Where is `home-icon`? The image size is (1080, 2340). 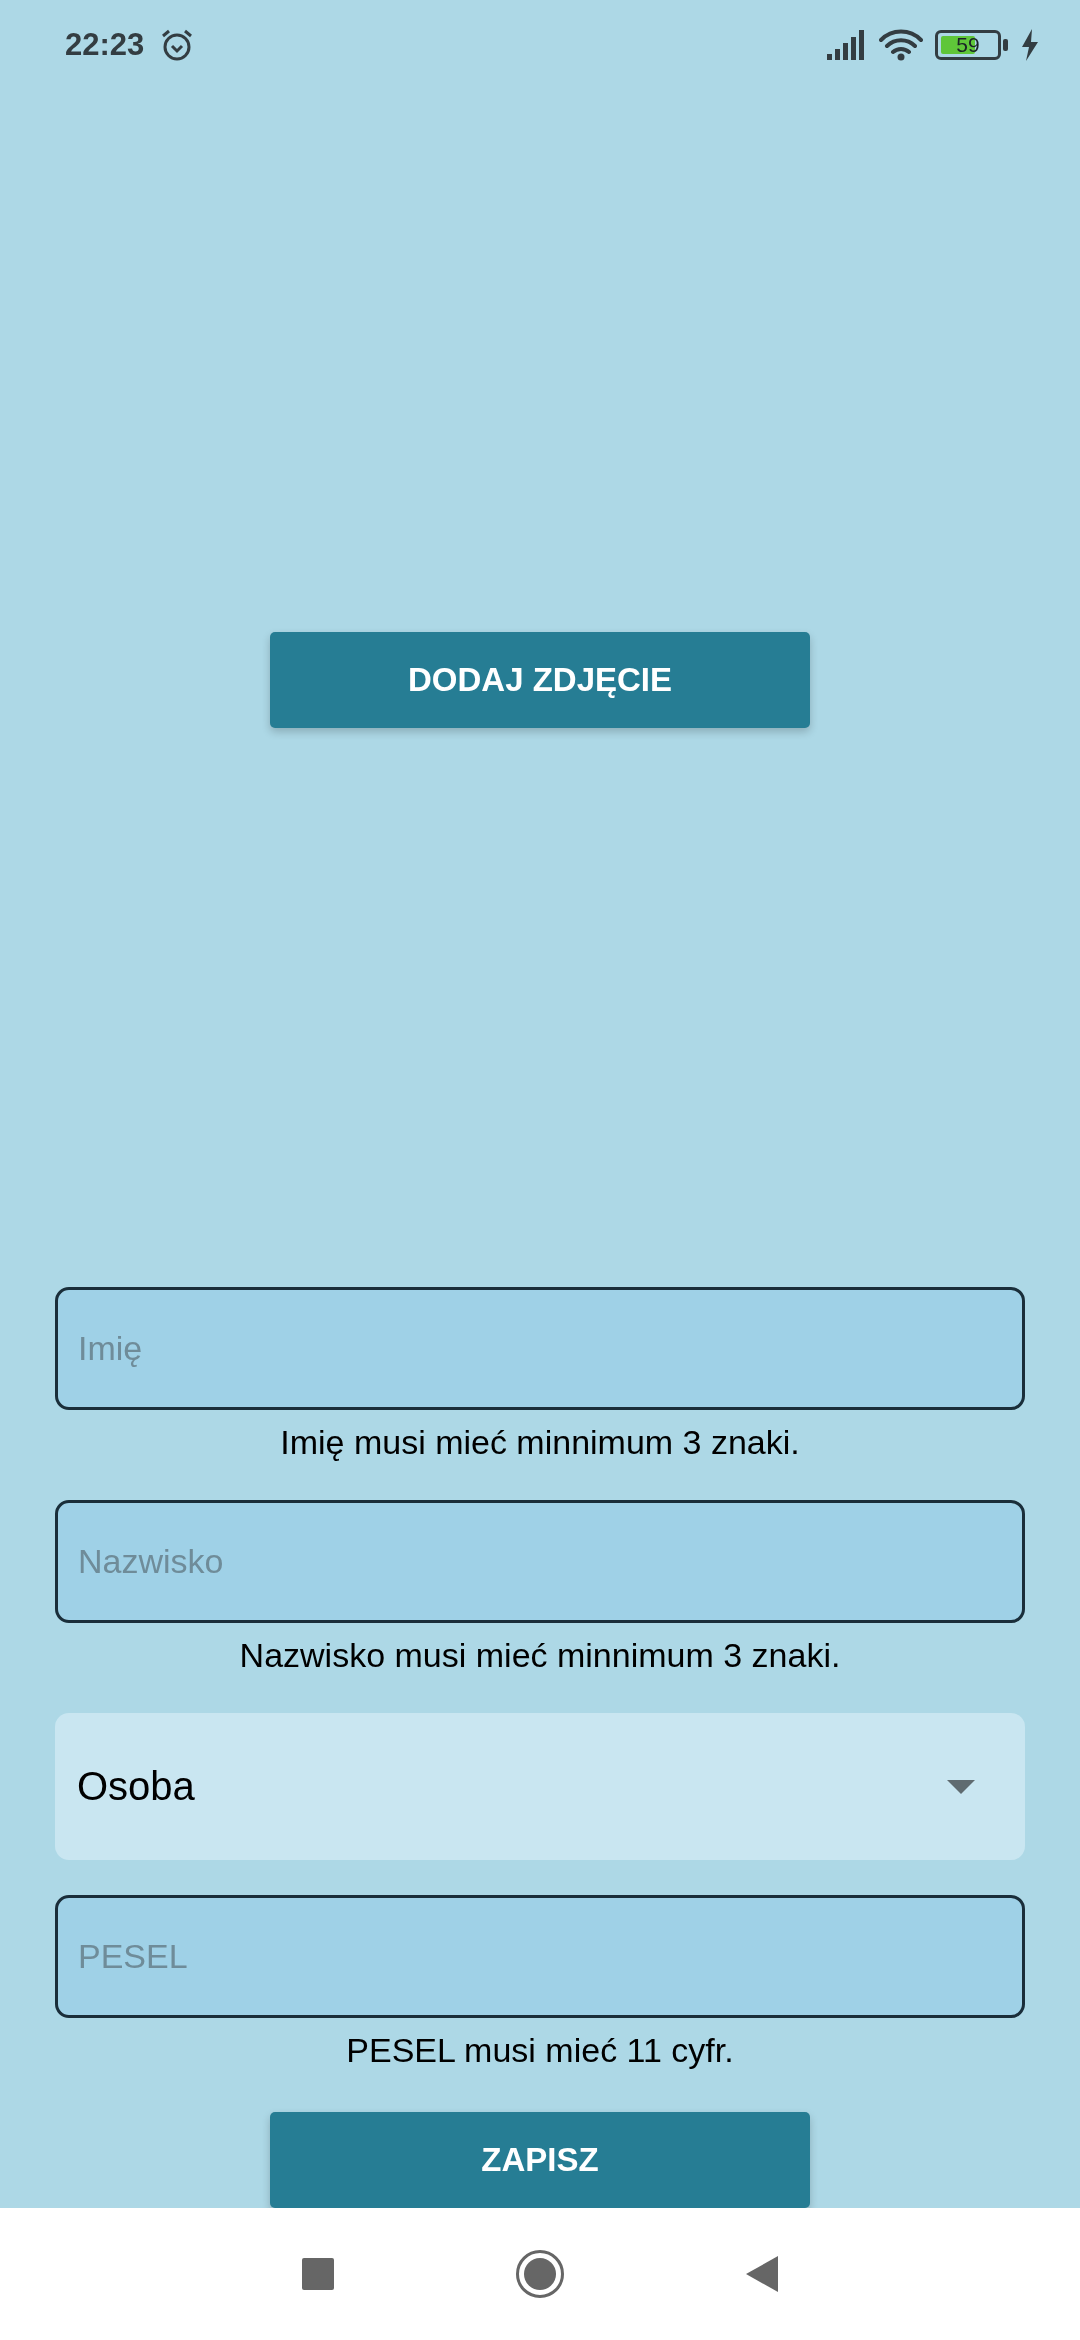
home-icon is located at coordinates (540, 2274).